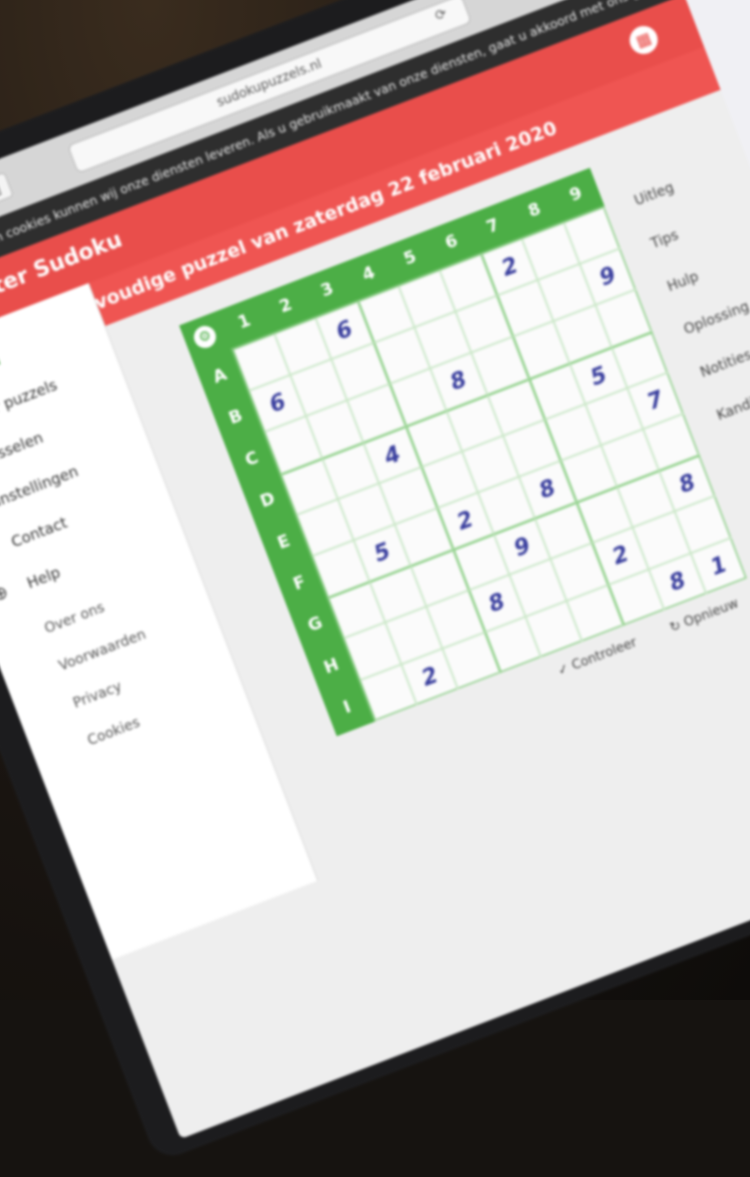 The image size is (750, 1177). What do you see at coordinates (113, 732) in the screenshot?
I see `sidebar-sub-link: Cookies` at bounding box center [113, 732].